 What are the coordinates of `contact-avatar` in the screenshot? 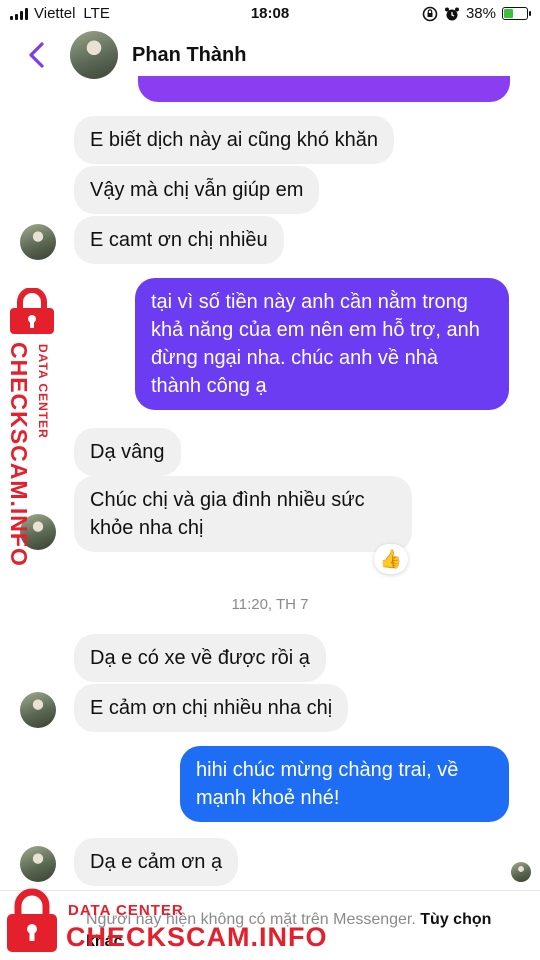 It's located at (94, 55).